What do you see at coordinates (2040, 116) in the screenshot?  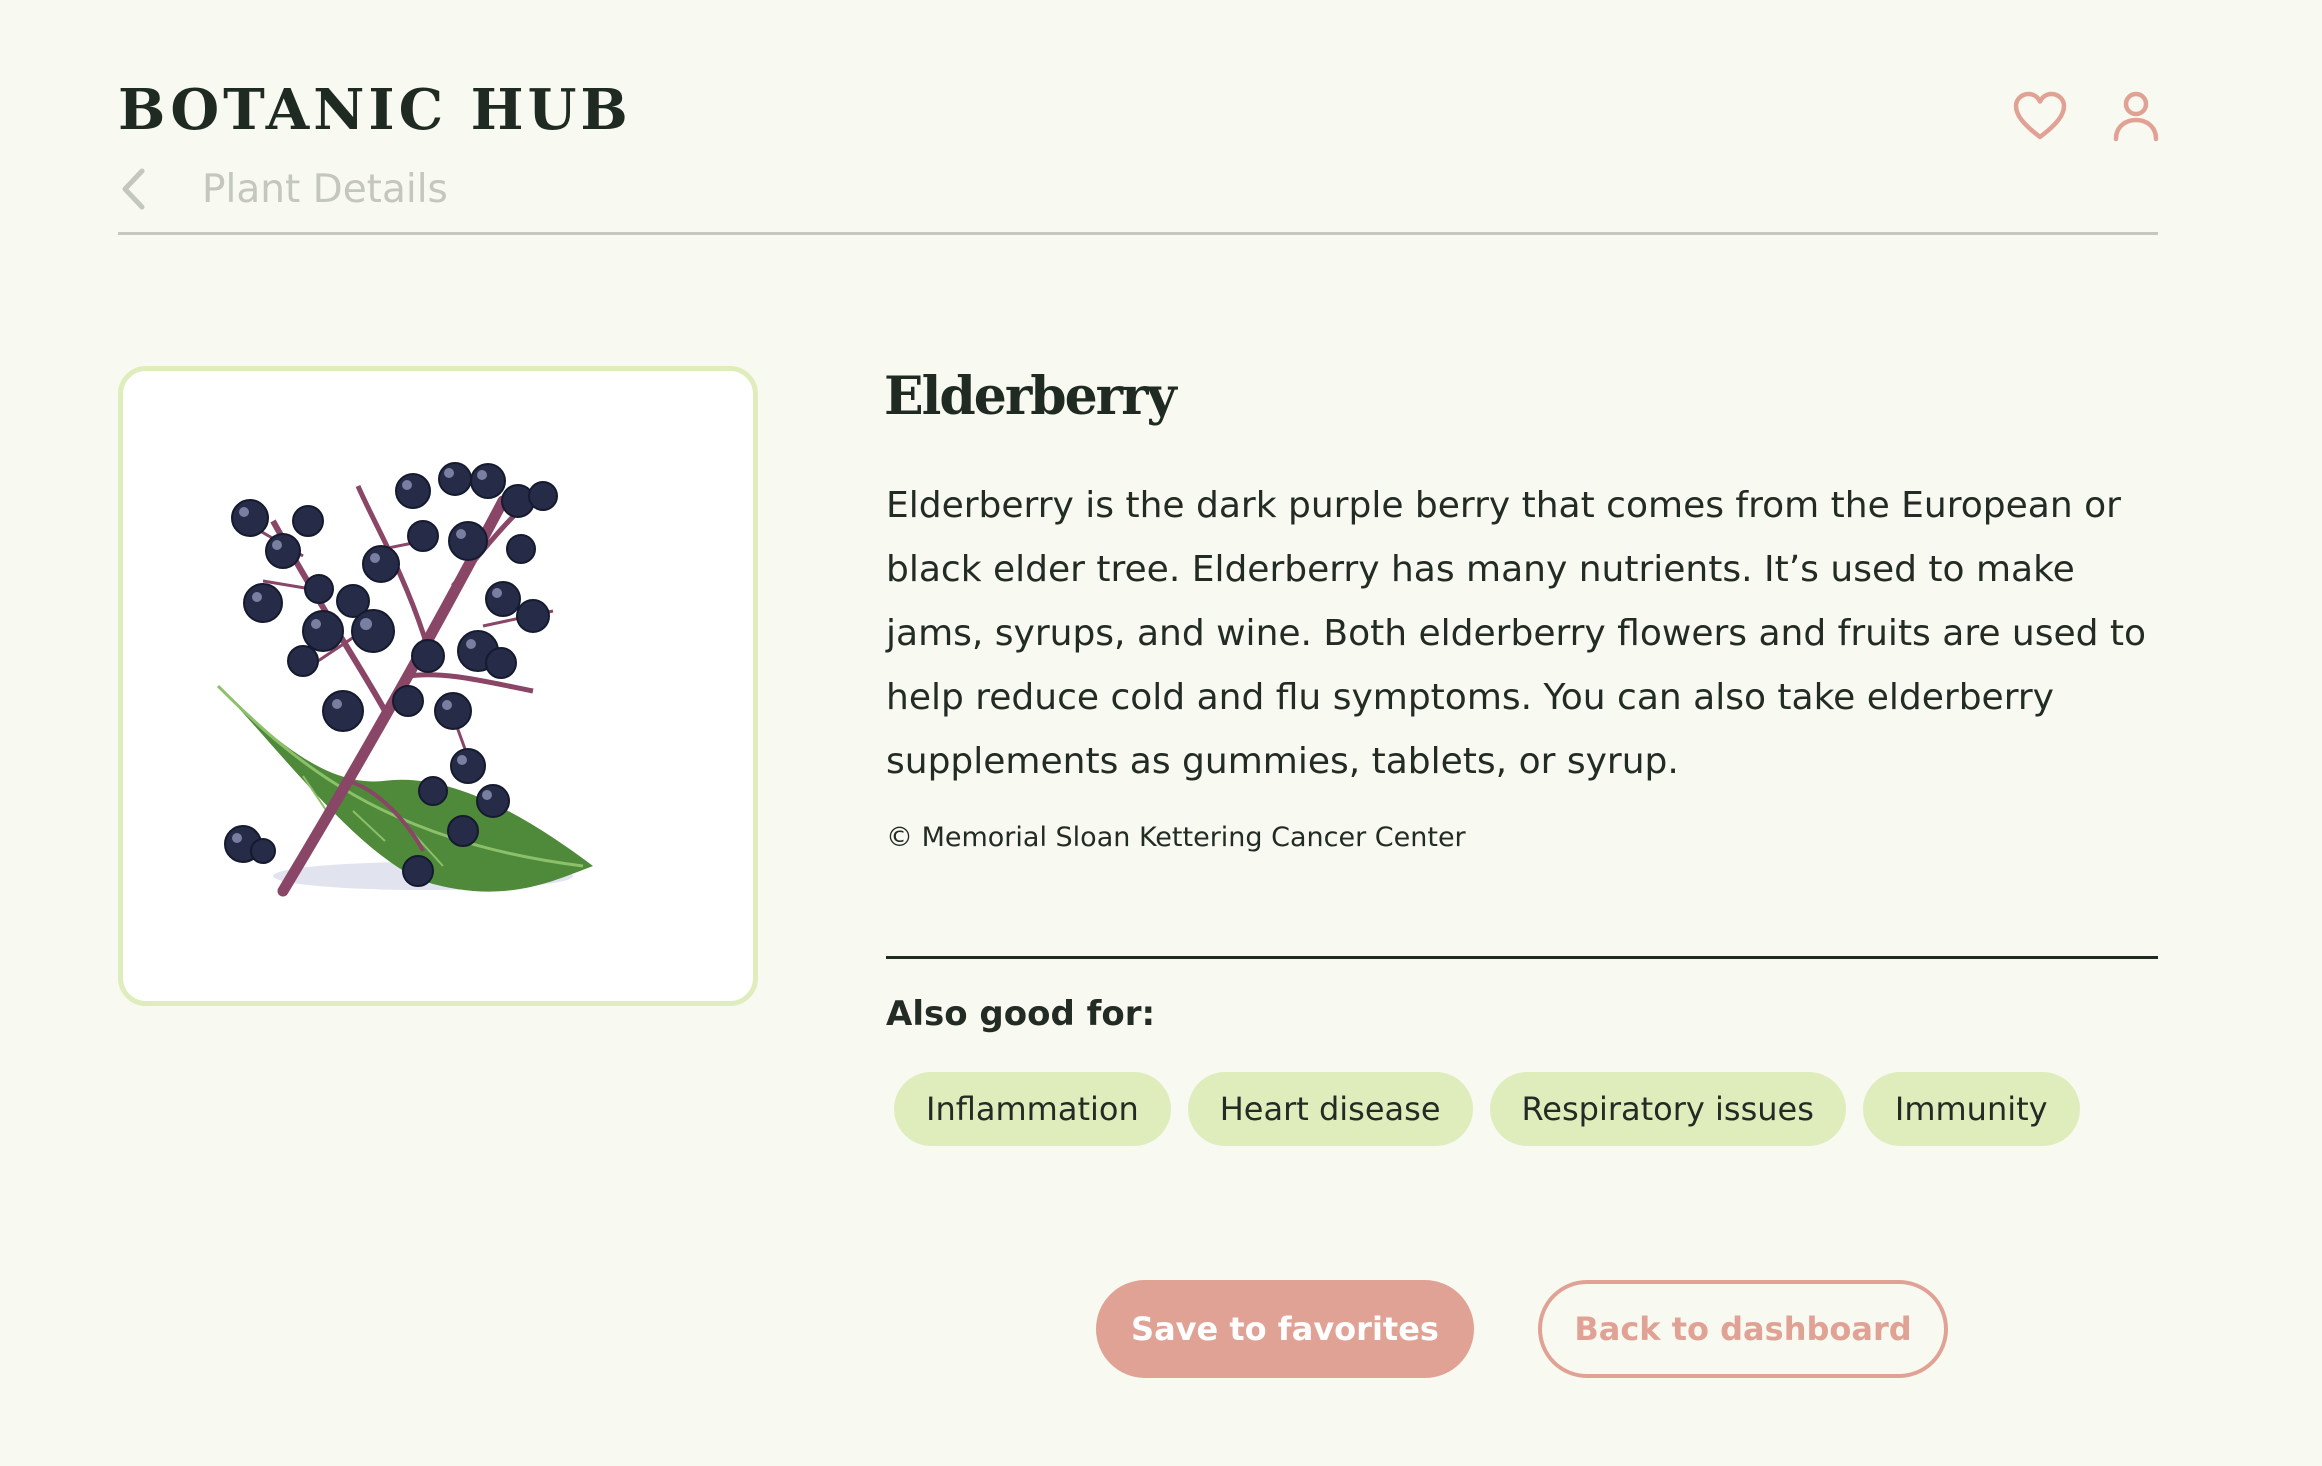 I see `heart-icon` at bounding box center [2040, 116].